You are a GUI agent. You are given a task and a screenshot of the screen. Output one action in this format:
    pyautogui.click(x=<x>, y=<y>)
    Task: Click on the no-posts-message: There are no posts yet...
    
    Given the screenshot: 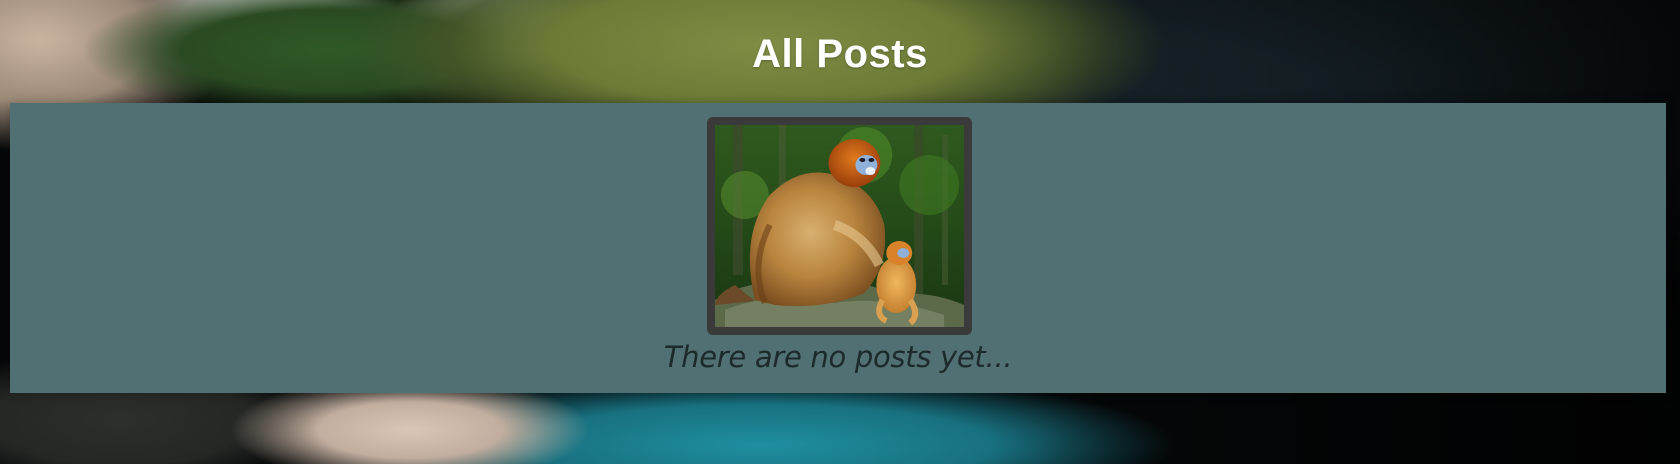 What is the action you would take?
    pyautogui.click(x=838, y=357)
    